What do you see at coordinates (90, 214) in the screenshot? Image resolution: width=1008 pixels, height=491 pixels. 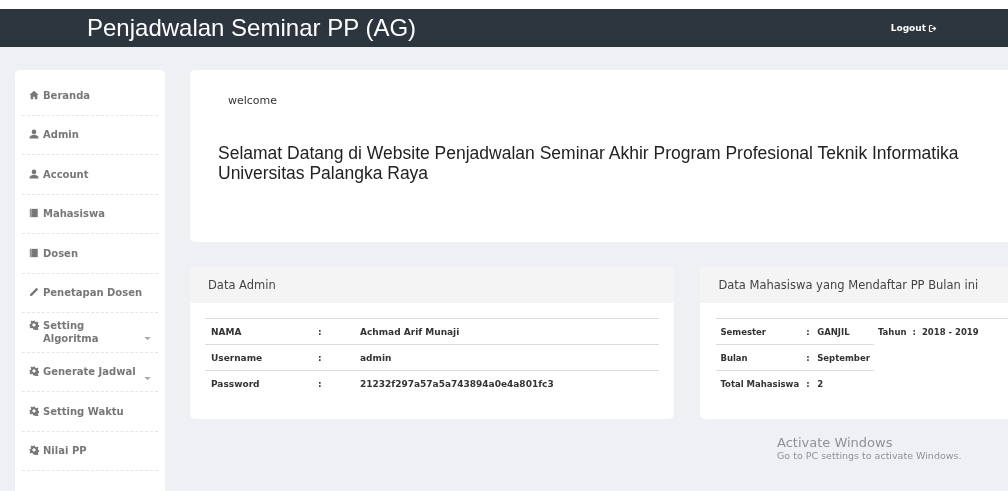 I see `sidebar-item: Mahasiswa` at bounding box center [90, 214].